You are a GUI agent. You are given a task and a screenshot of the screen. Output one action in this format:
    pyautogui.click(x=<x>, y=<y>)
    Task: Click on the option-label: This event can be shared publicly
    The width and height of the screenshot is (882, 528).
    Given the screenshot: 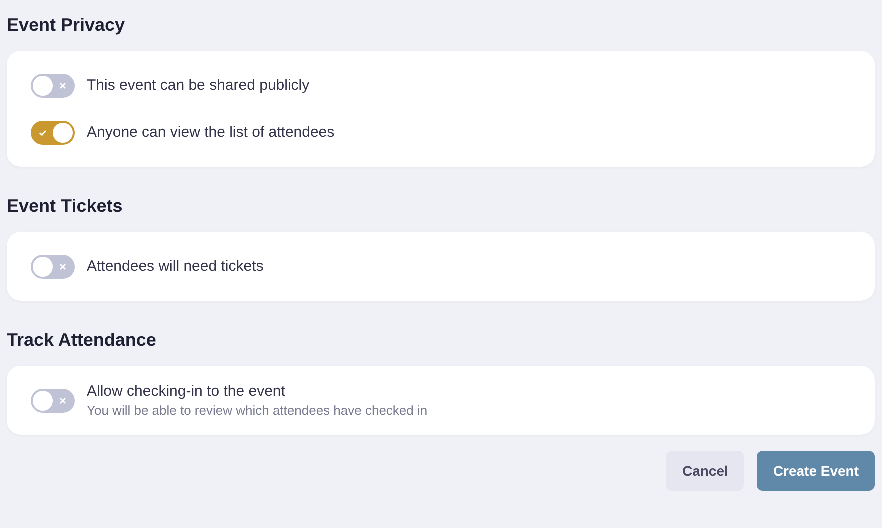 What is the action you would take?
    pyautogui.click(x=198, y=85)
    